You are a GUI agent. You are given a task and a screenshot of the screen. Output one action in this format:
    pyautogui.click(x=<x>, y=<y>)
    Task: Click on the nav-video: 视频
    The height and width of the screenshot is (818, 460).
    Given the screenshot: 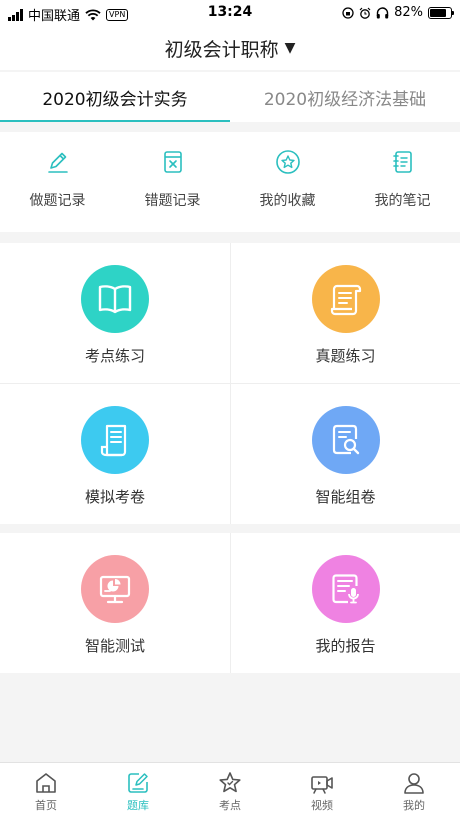 What is the action you would take?
    pyautogui.click(x=322, y=790)
    